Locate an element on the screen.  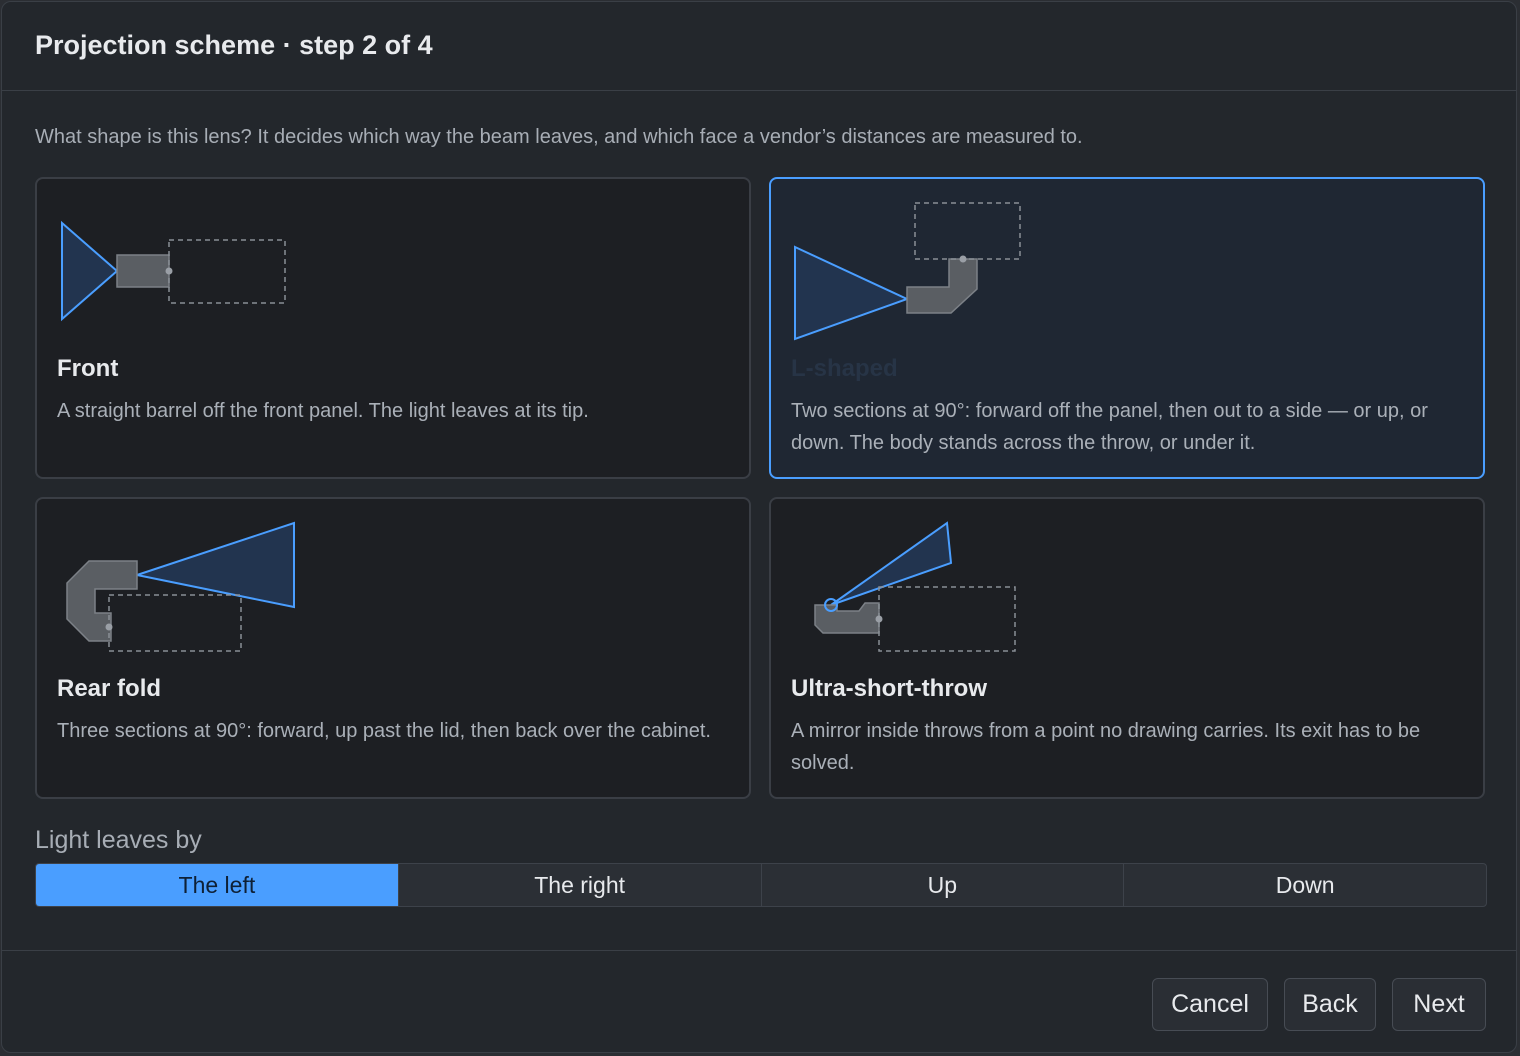
back-button: Back is located at coordinates (1330, 1004).